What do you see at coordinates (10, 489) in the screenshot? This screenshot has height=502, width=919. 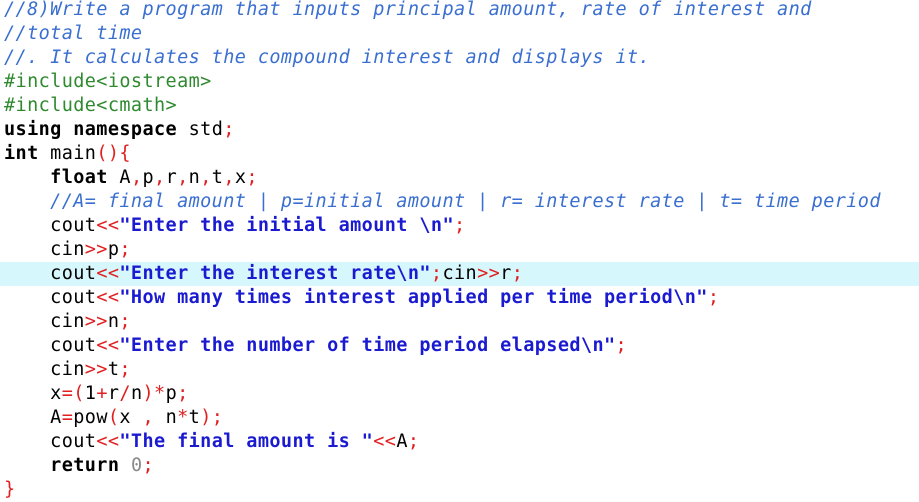 I see `code-token: }` at bounding box center [10, 489].